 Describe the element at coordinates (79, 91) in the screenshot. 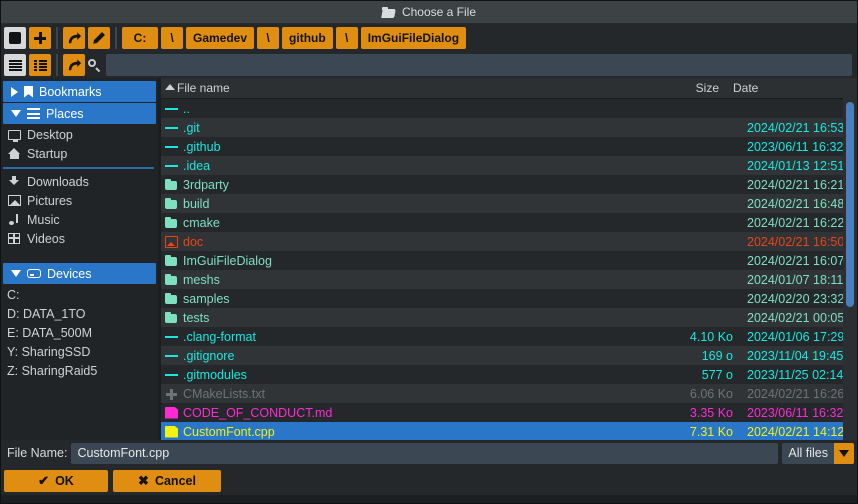

I see `sidebar-section-bookmarks: Bookmarks` at that location.